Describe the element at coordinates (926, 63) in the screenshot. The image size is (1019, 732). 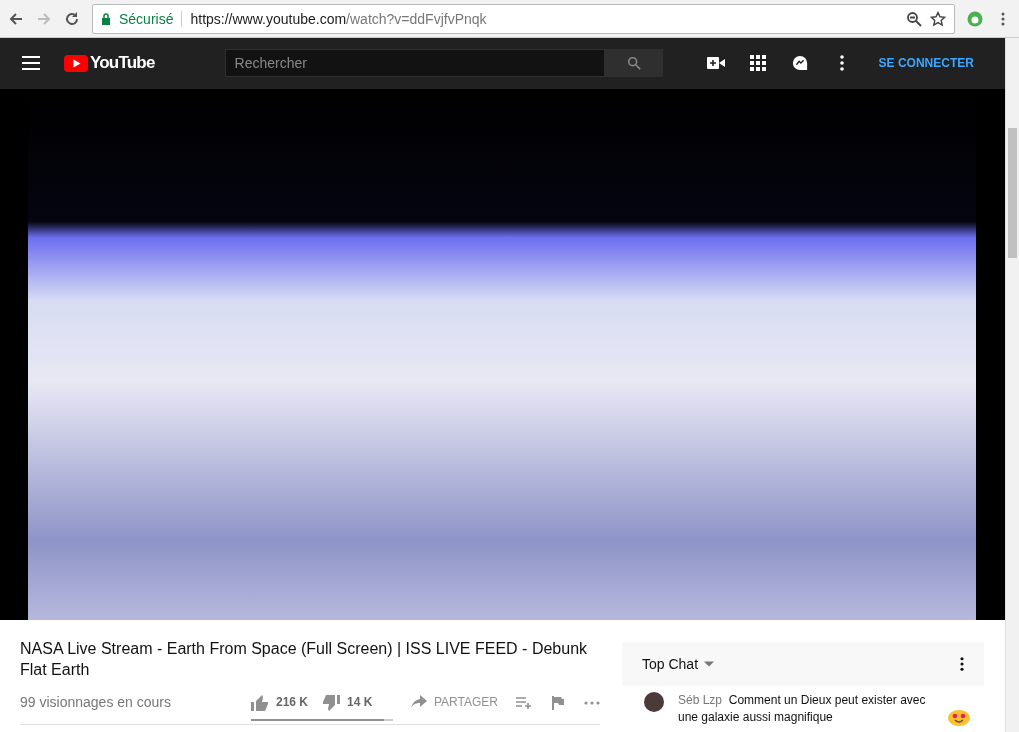
I see `sign-in-link: SE CONNECTER` at that location.